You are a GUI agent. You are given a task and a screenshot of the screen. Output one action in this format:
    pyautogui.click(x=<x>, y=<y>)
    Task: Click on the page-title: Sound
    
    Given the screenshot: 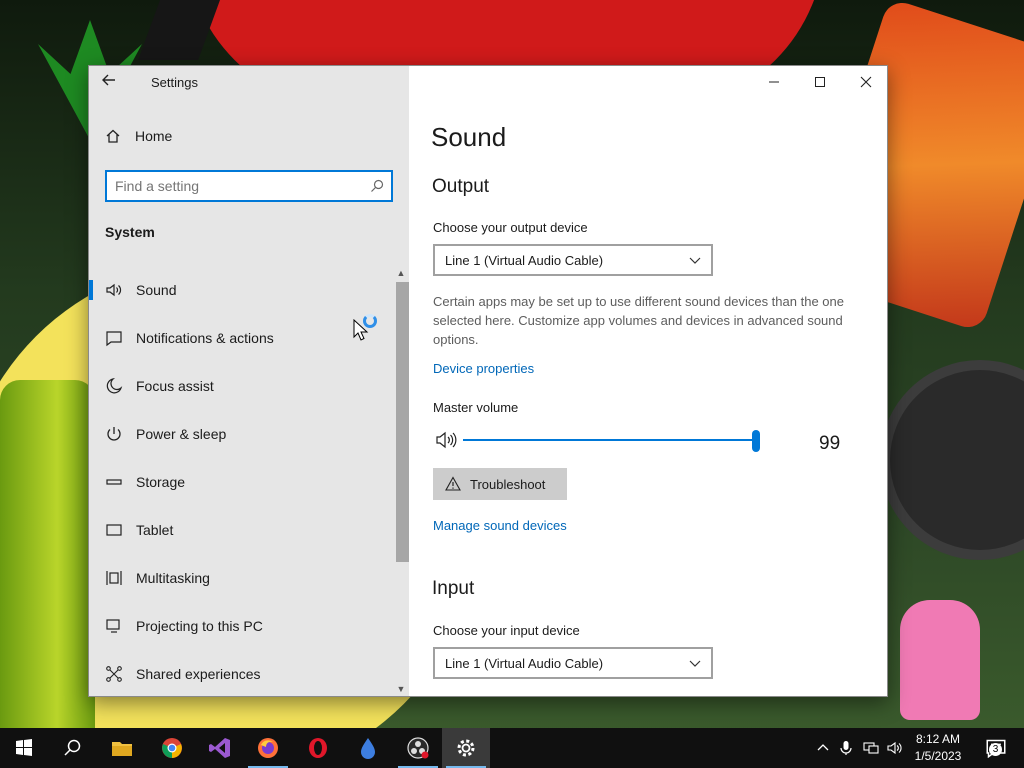 What is the action you would take?
    pyautogui.click(x=469, y=137)
    